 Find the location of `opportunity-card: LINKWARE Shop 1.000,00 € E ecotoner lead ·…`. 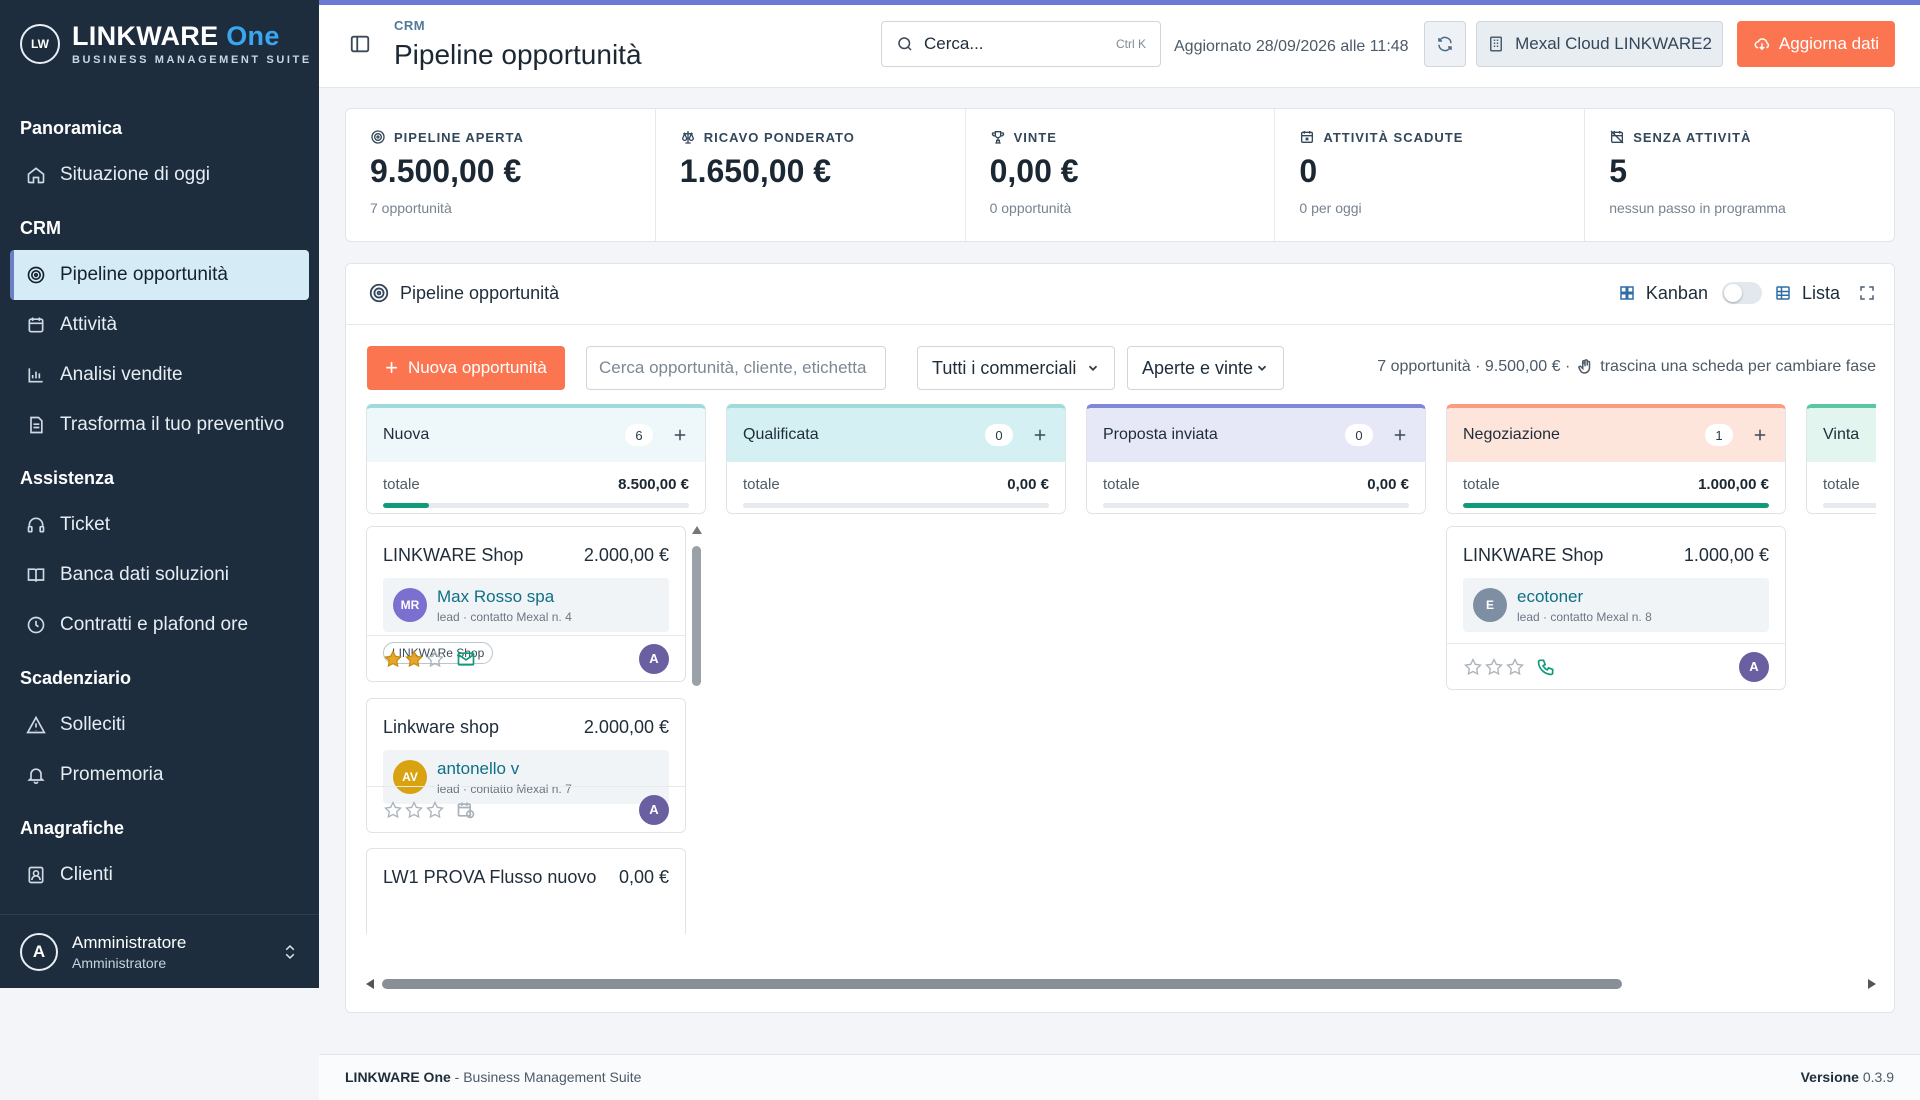

opportunity-card: LINKWARE Shop 1.000,00 € E ecotoner lead ·… is located at coordinates (1616, 608).